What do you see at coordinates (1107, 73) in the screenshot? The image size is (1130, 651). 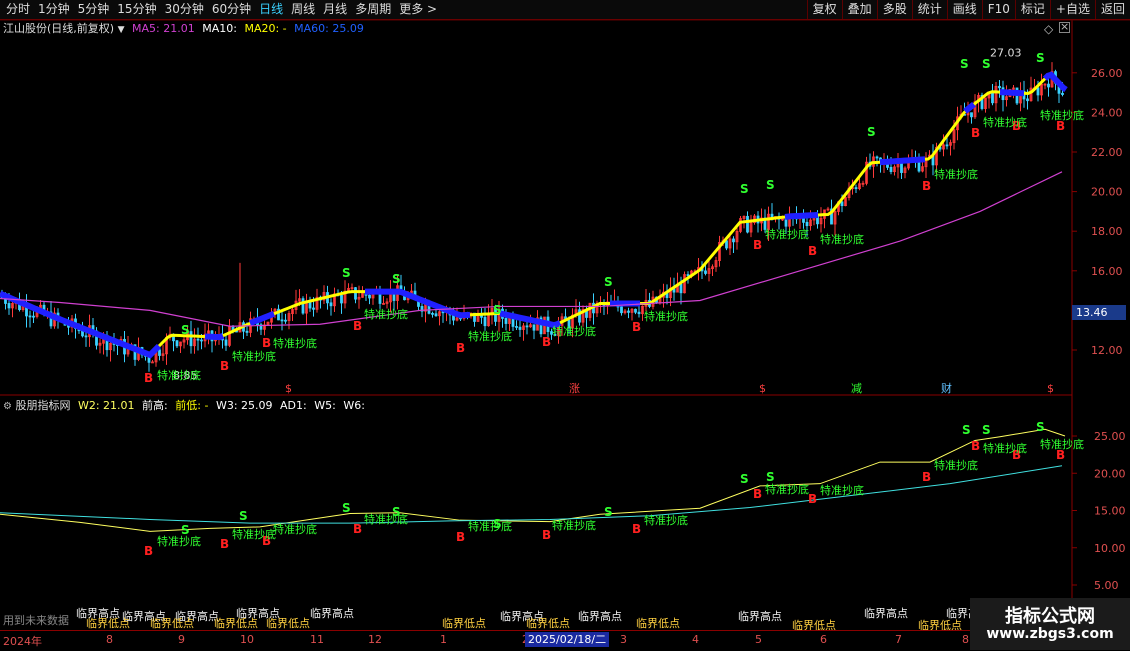 I see `y-tick-label: 26.00` at bounding box center [1107, 73].